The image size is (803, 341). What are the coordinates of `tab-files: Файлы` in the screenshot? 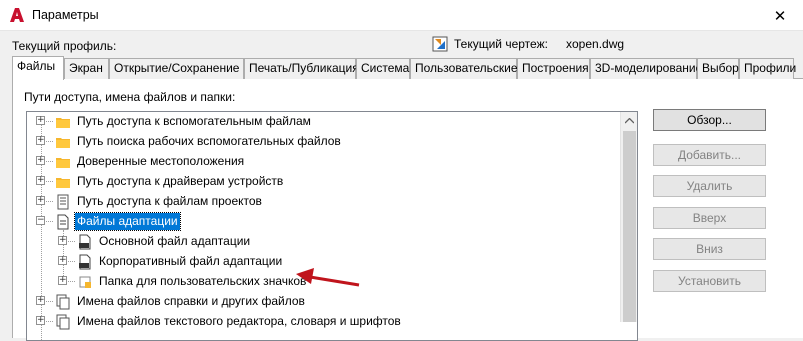 It's located at (38, 68).